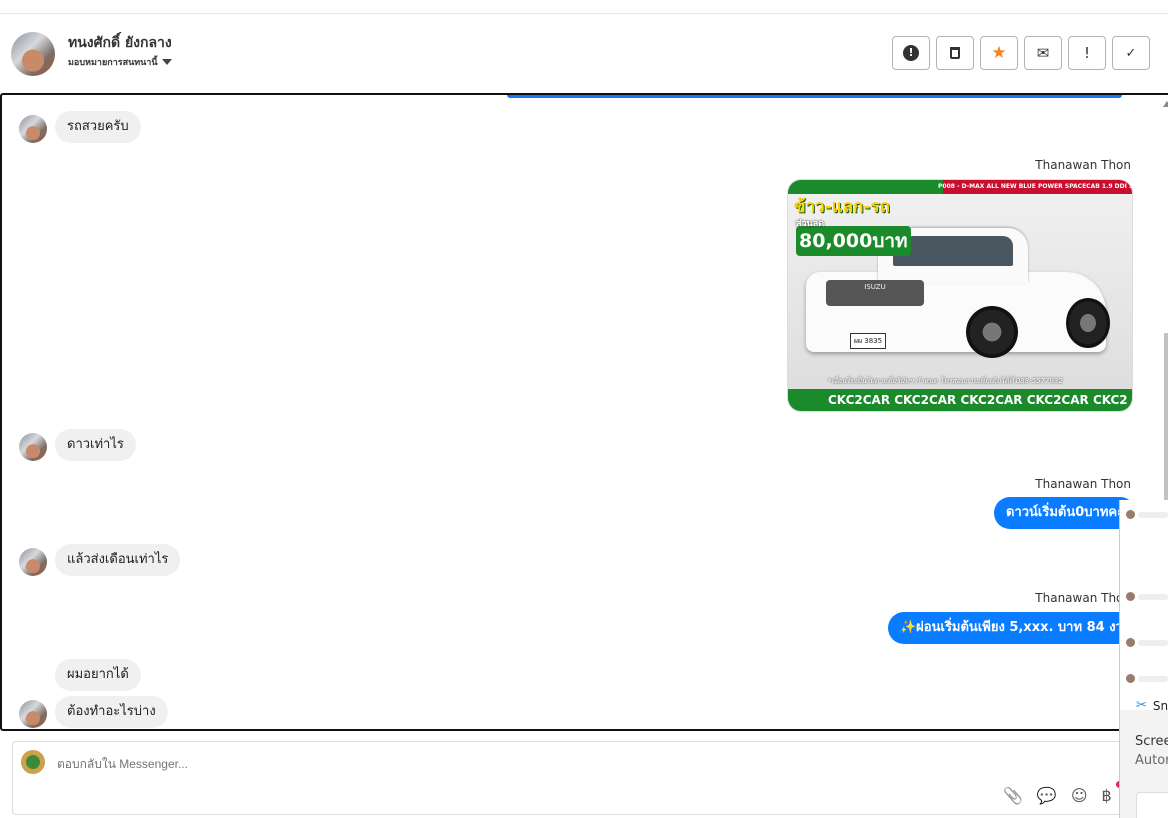 The image size is (1168, 818). I want to click on star-icon: ★, so click(999, 53).